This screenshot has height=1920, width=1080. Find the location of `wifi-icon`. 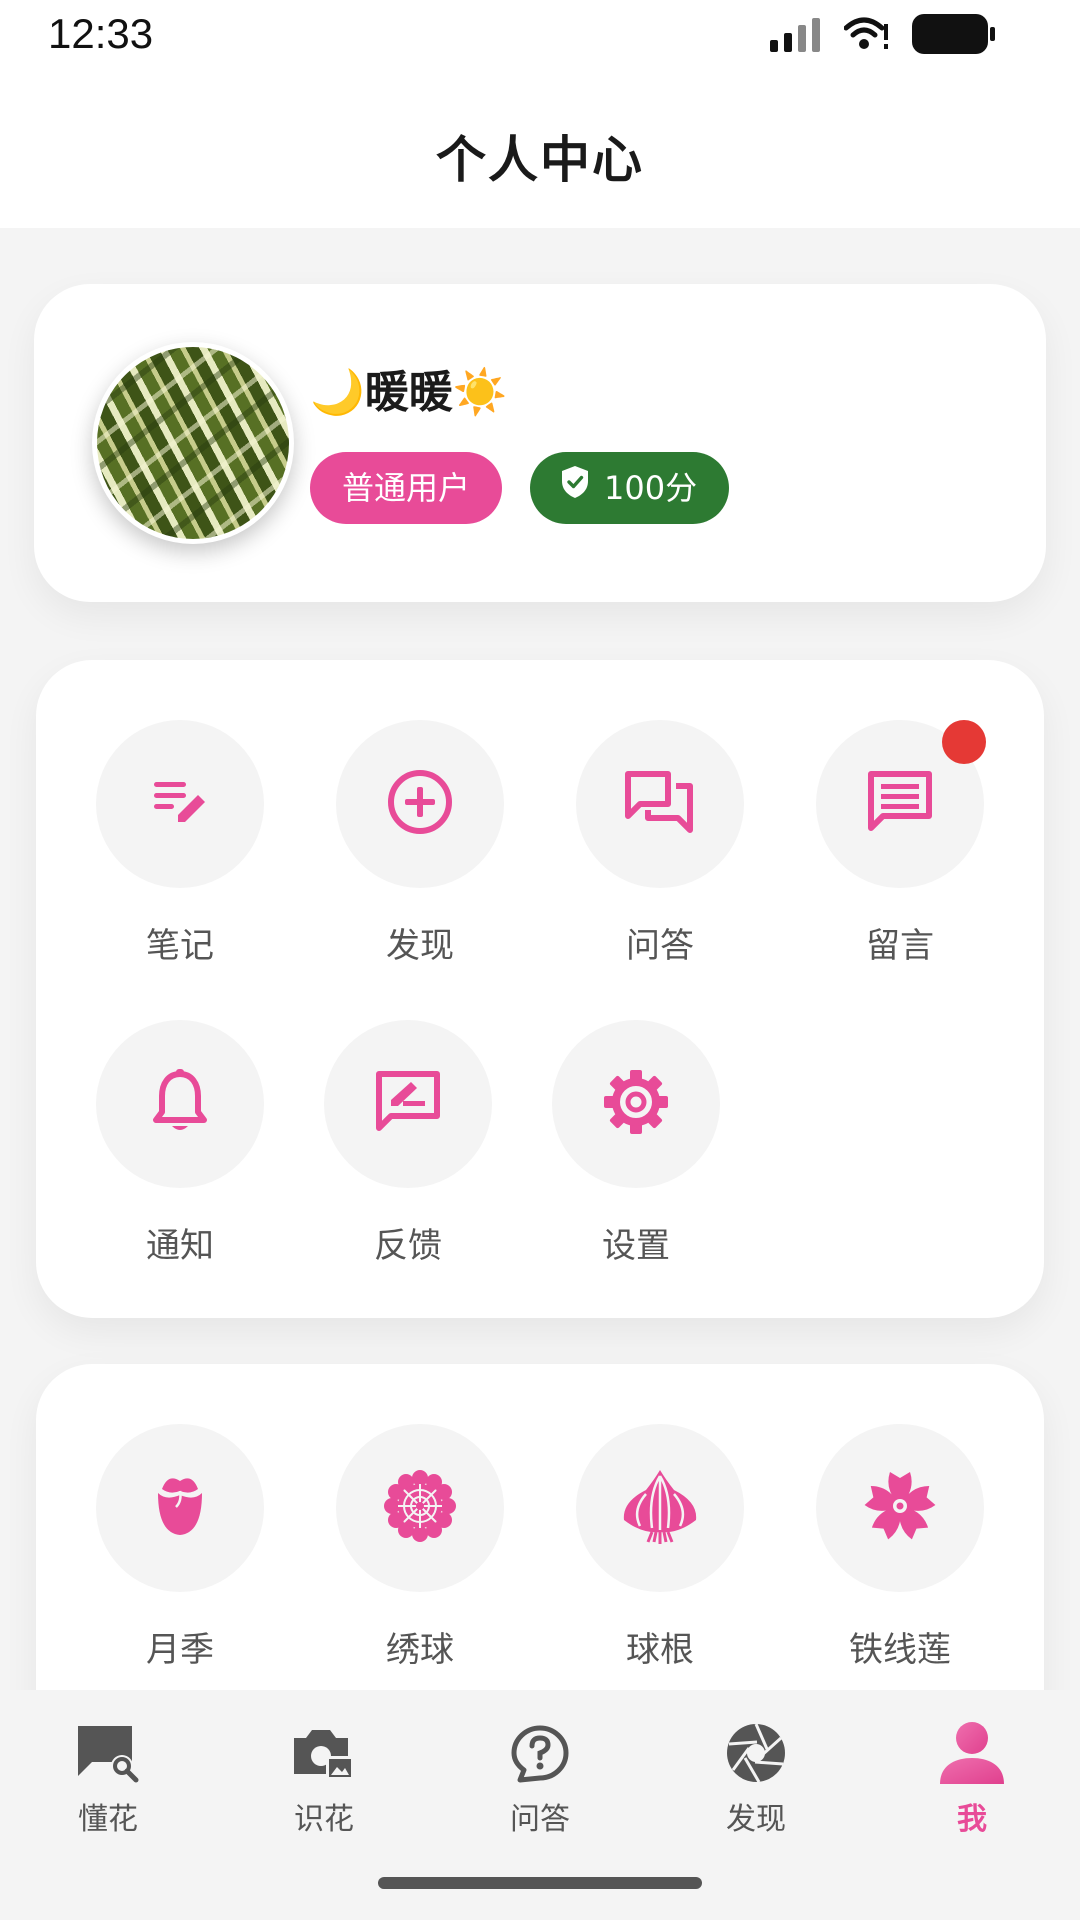

wifi-icon is located at coordinates (866, 36).